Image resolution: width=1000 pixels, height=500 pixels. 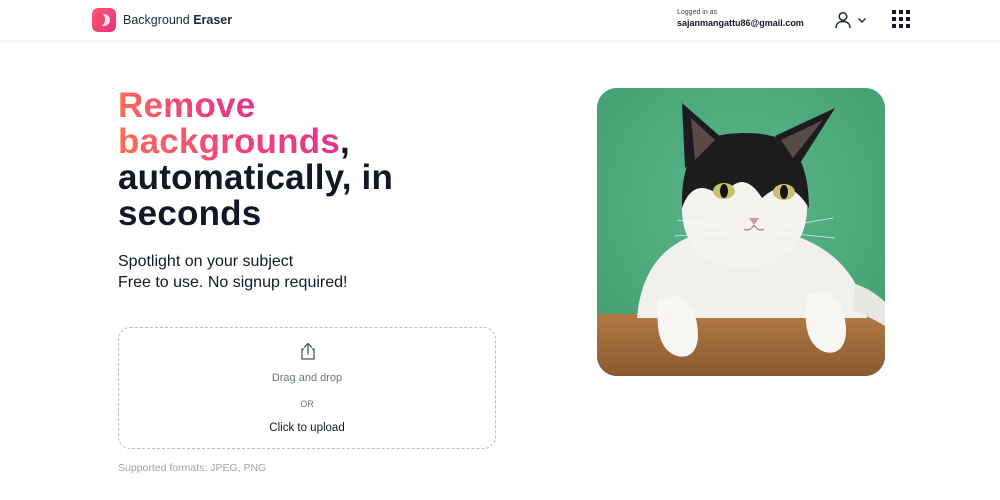 What do you see at coordinates (697, 12) in the screenshot?
I see `logged-in-label: Logged in as` at bounding box center [697, 12].